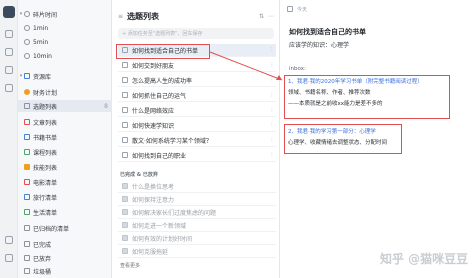 Image resolution: width=474 pixels, height=278 pixels. Describe the element at coordinates (65, 167) in the screenshot. I see `sidebar-item-skills: 技能列表` at that location.